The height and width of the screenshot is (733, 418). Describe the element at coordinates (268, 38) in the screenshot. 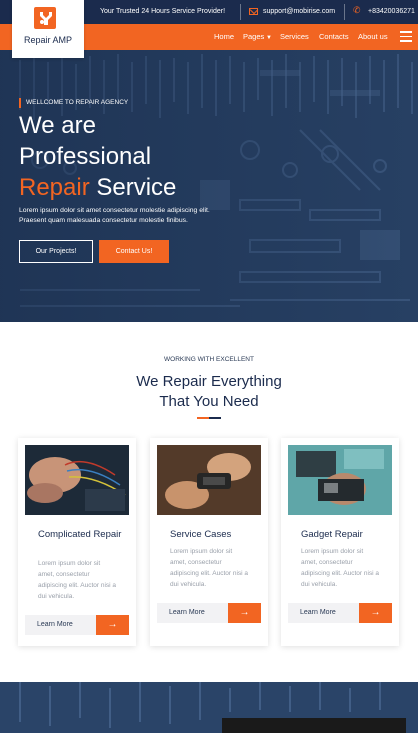

I see `chevron-down-icon: ▼` at that location.